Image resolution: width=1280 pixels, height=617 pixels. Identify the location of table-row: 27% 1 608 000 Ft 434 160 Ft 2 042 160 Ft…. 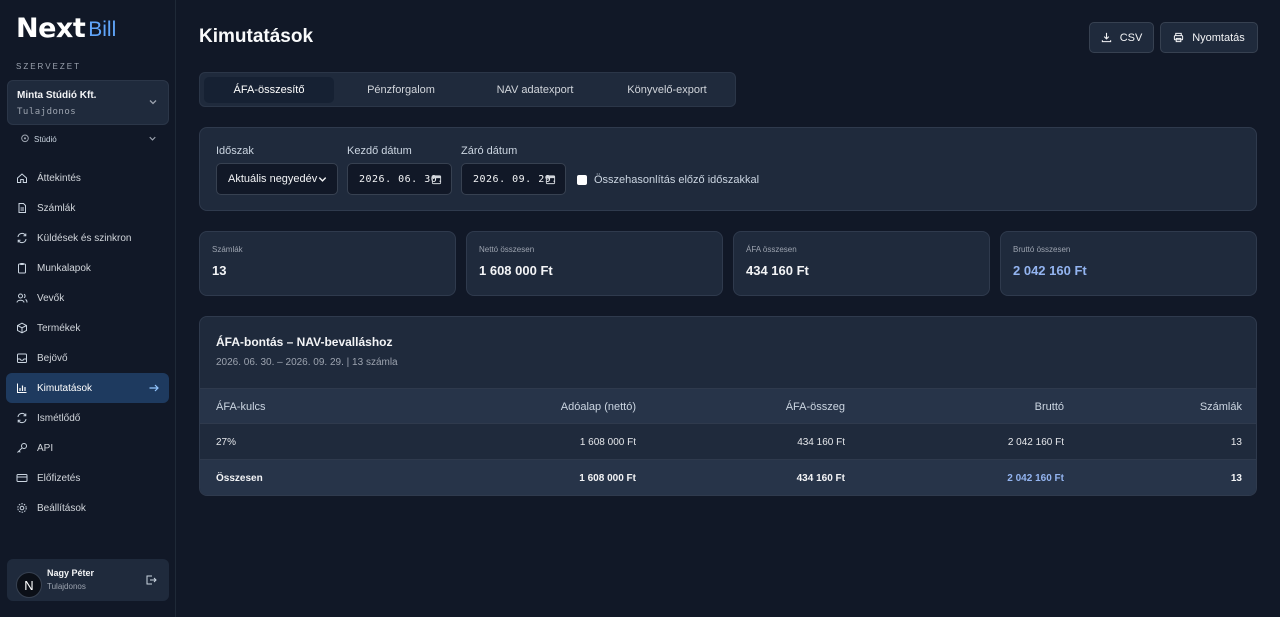
(728, 442).